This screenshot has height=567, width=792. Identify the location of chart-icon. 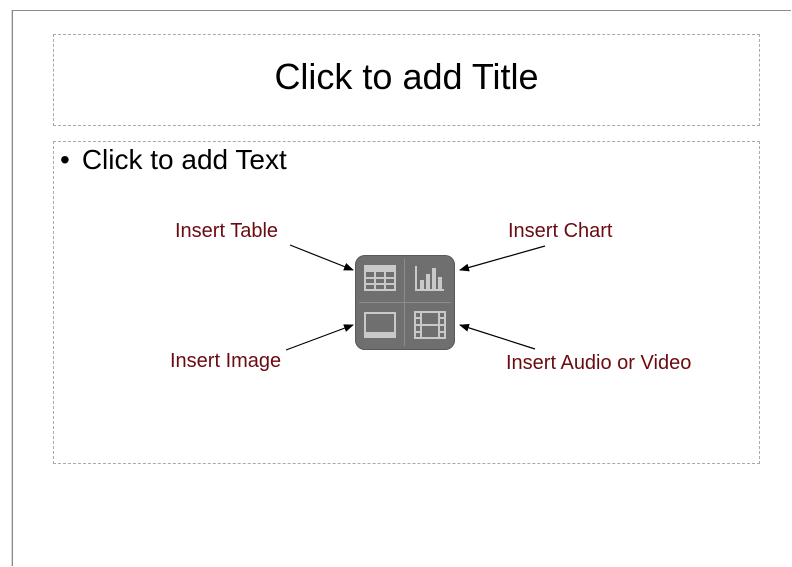
(429, 278).